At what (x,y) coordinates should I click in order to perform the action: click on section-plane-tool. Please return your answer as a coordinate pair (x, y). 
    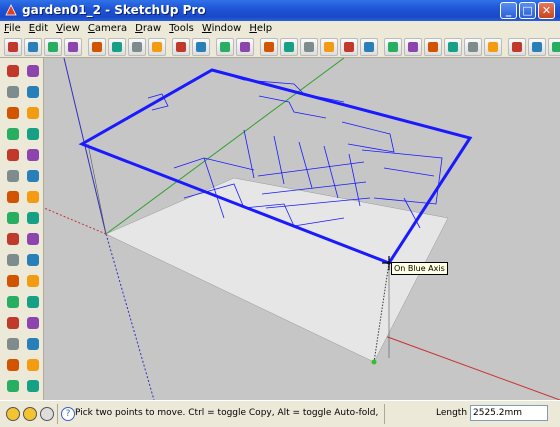
    Looking at the image, I should click on (33, 386).